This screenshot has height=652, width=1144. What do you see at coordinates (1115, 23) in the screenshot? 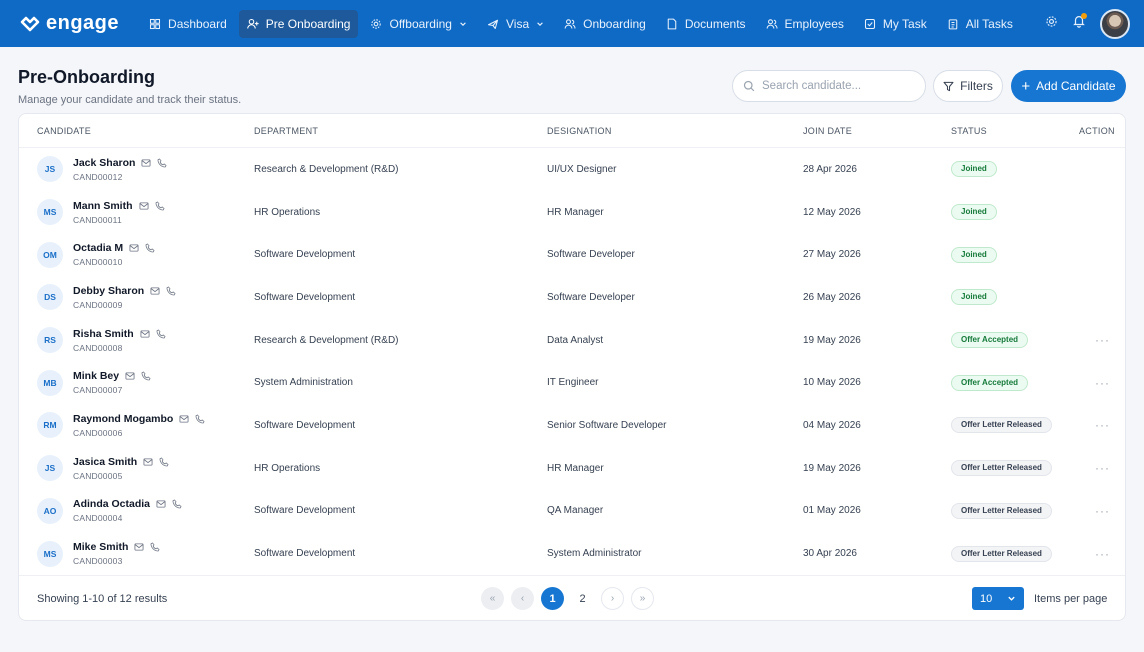
I see `user-avatar` at bounding box center [1115, 23].